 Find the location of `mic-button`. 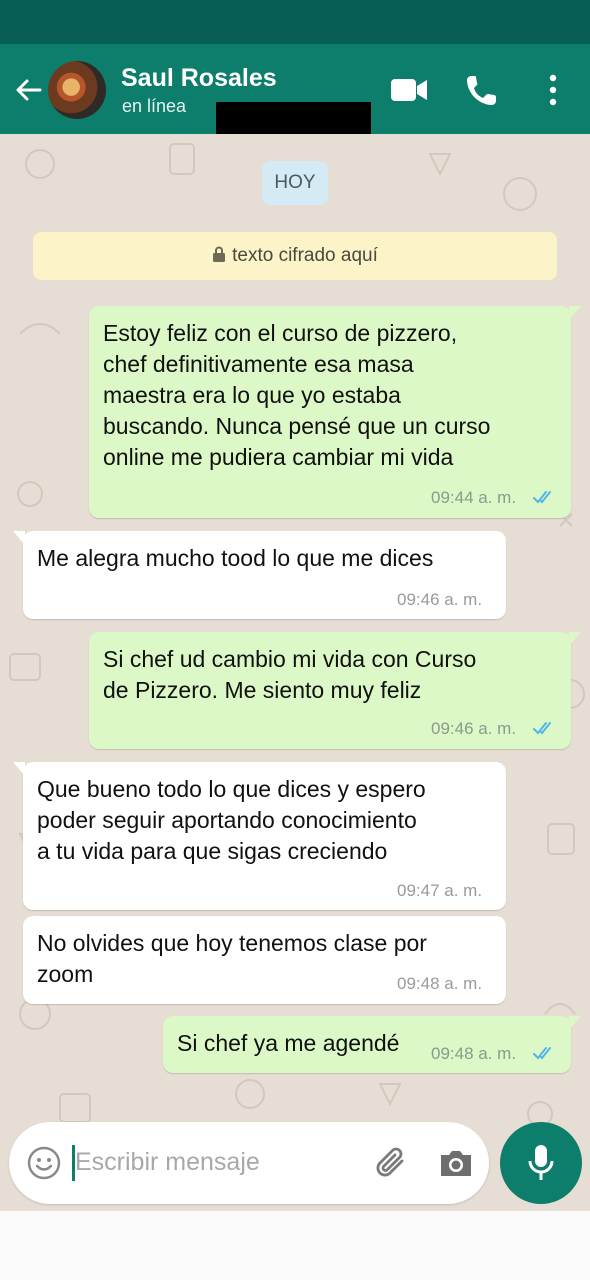

mic-button is located at coordinates (541, 1163).